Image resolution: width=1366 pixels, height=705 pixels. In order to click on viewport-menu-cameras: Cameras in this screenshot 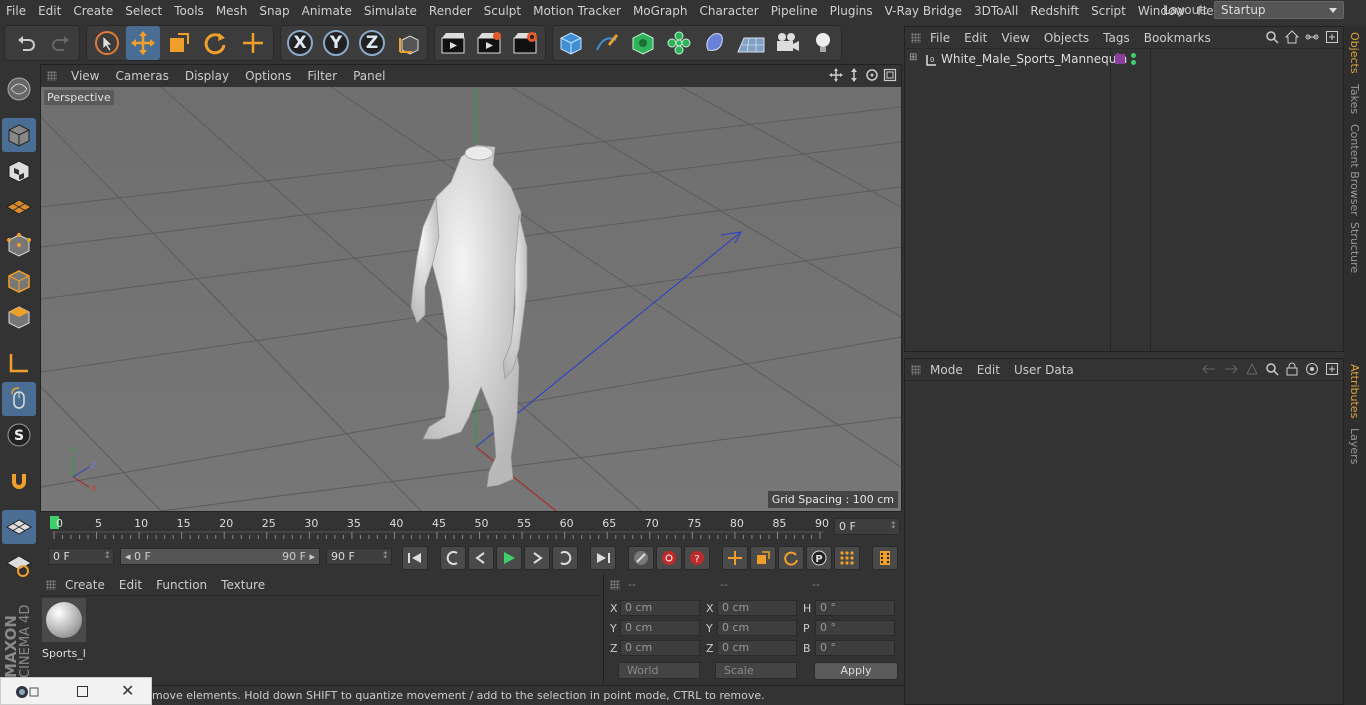, I will do `click(141, 76)`.